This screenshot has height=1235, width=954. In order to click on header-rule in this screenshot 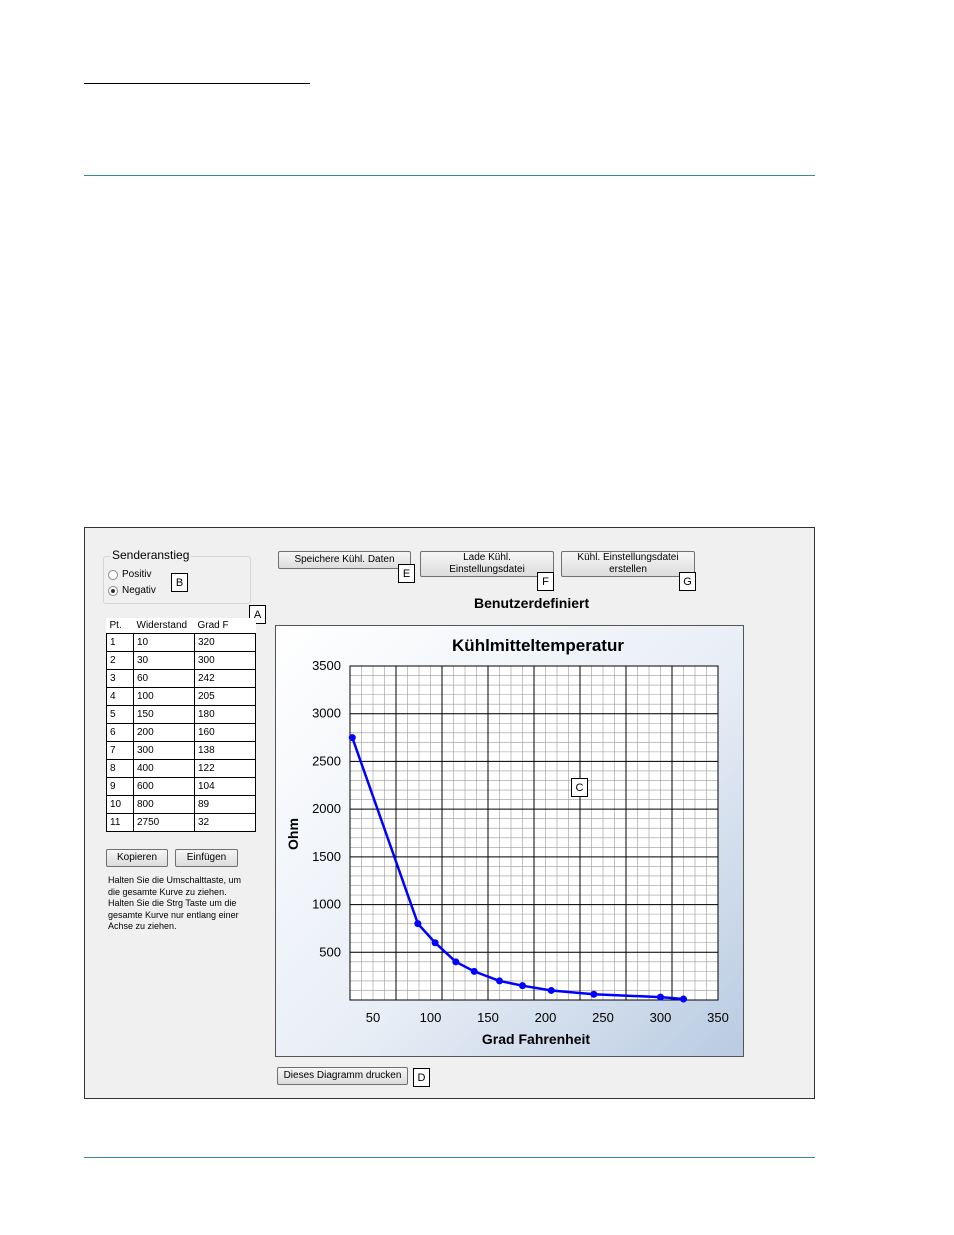, I will do `click(449, 175)`.